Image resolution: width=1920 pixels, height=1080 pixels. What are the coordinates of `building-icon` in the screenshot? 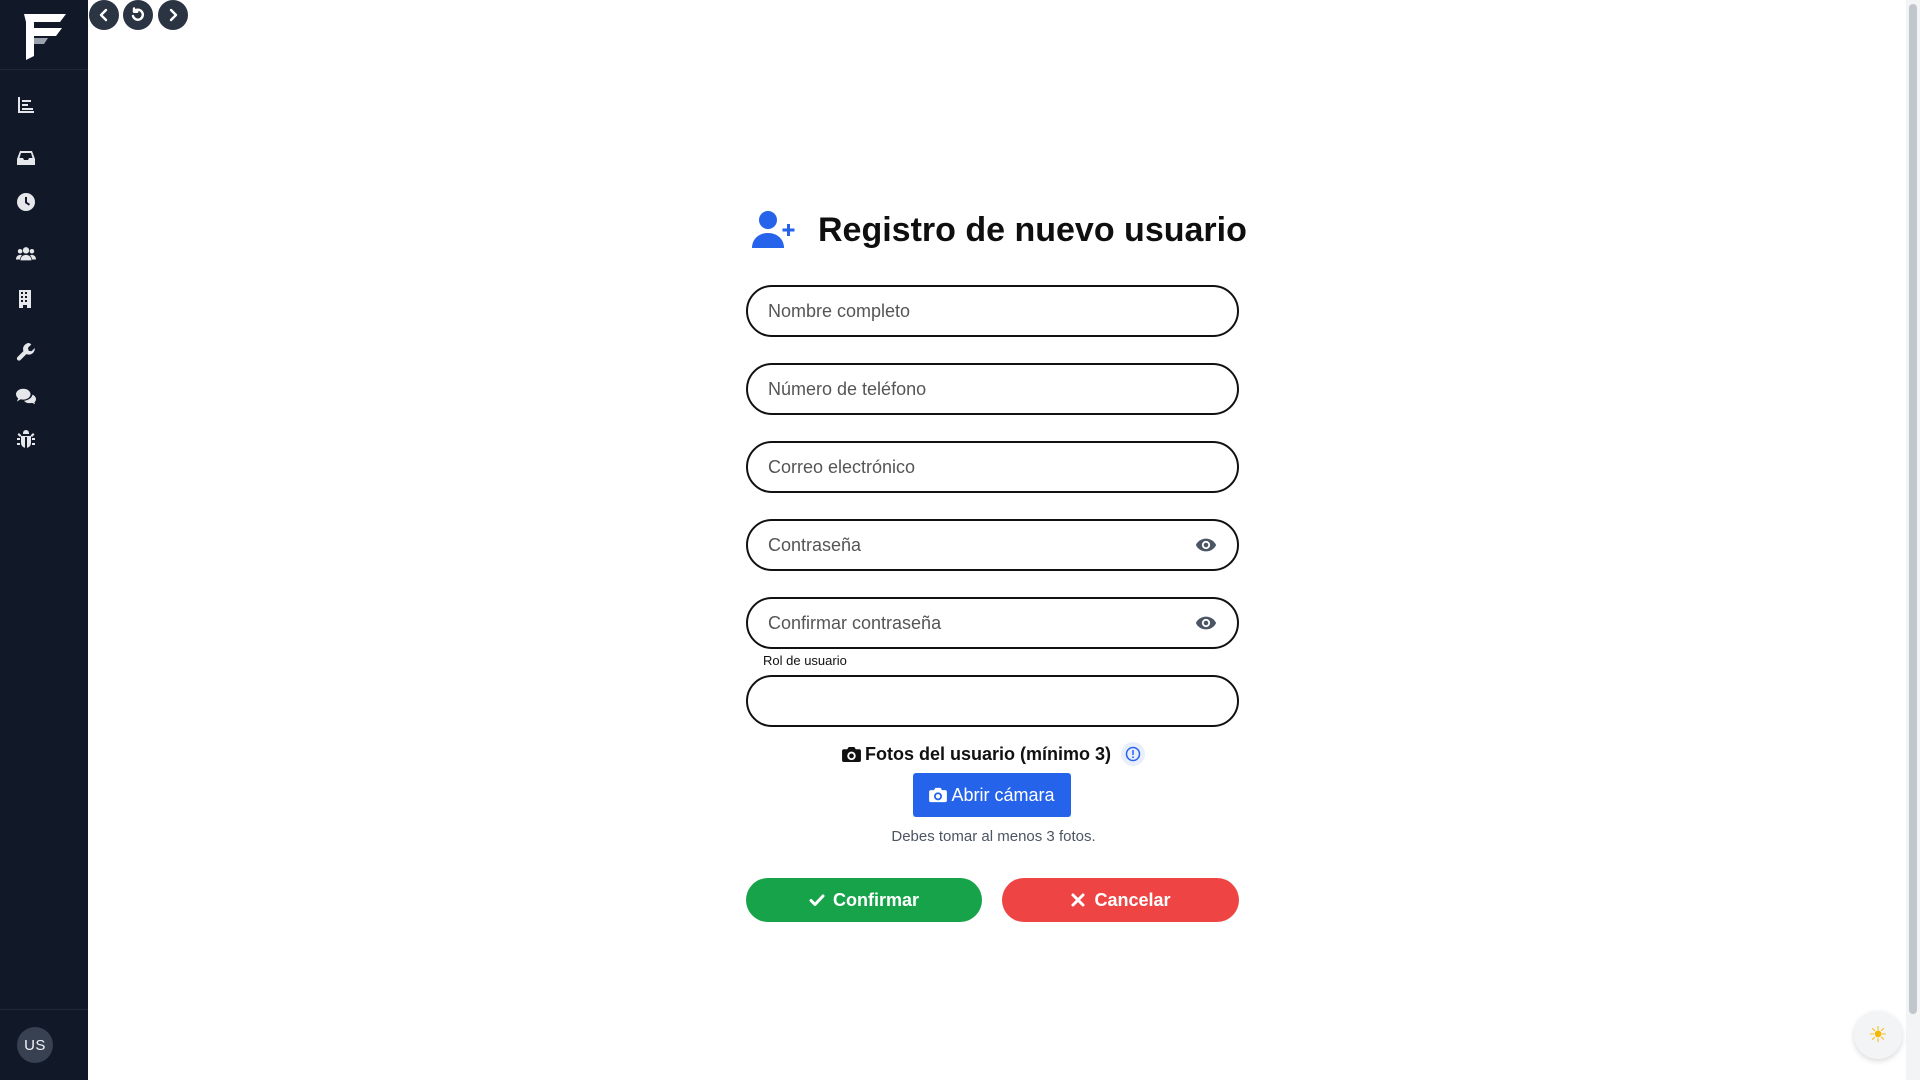 It's located at (25, 299).